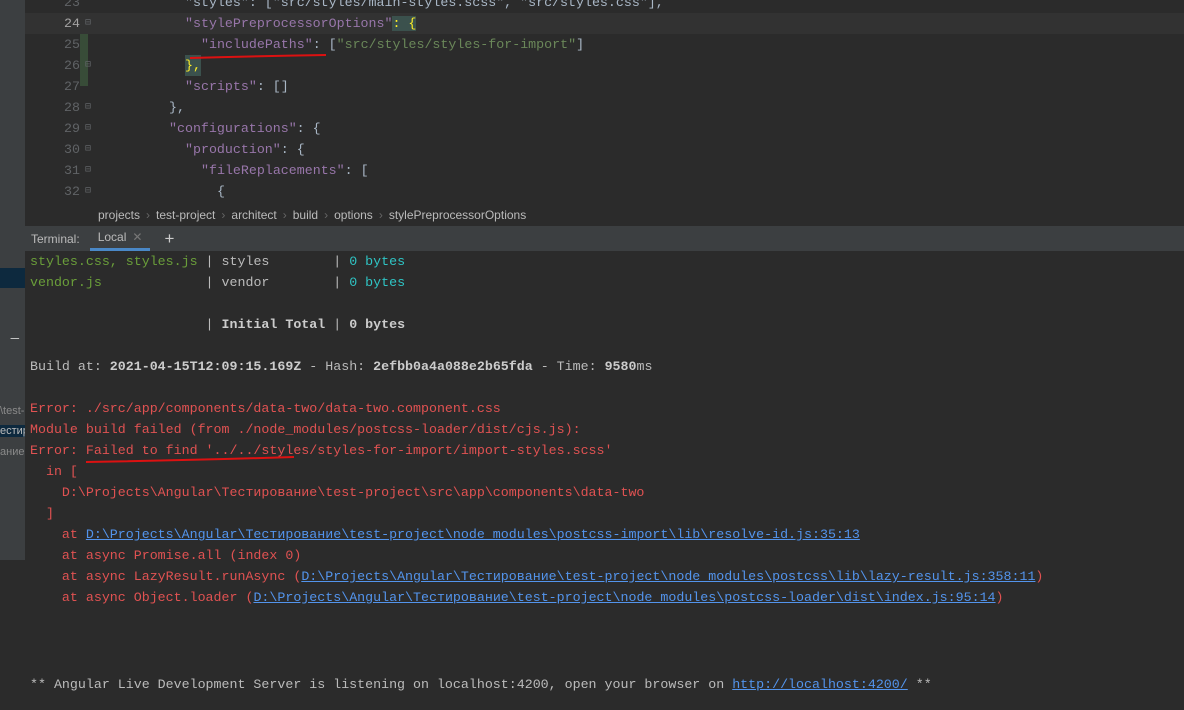  Describe the element at coordinates (353, 215) in the screenshot. I see `breadcrumb-item: options` at that location.